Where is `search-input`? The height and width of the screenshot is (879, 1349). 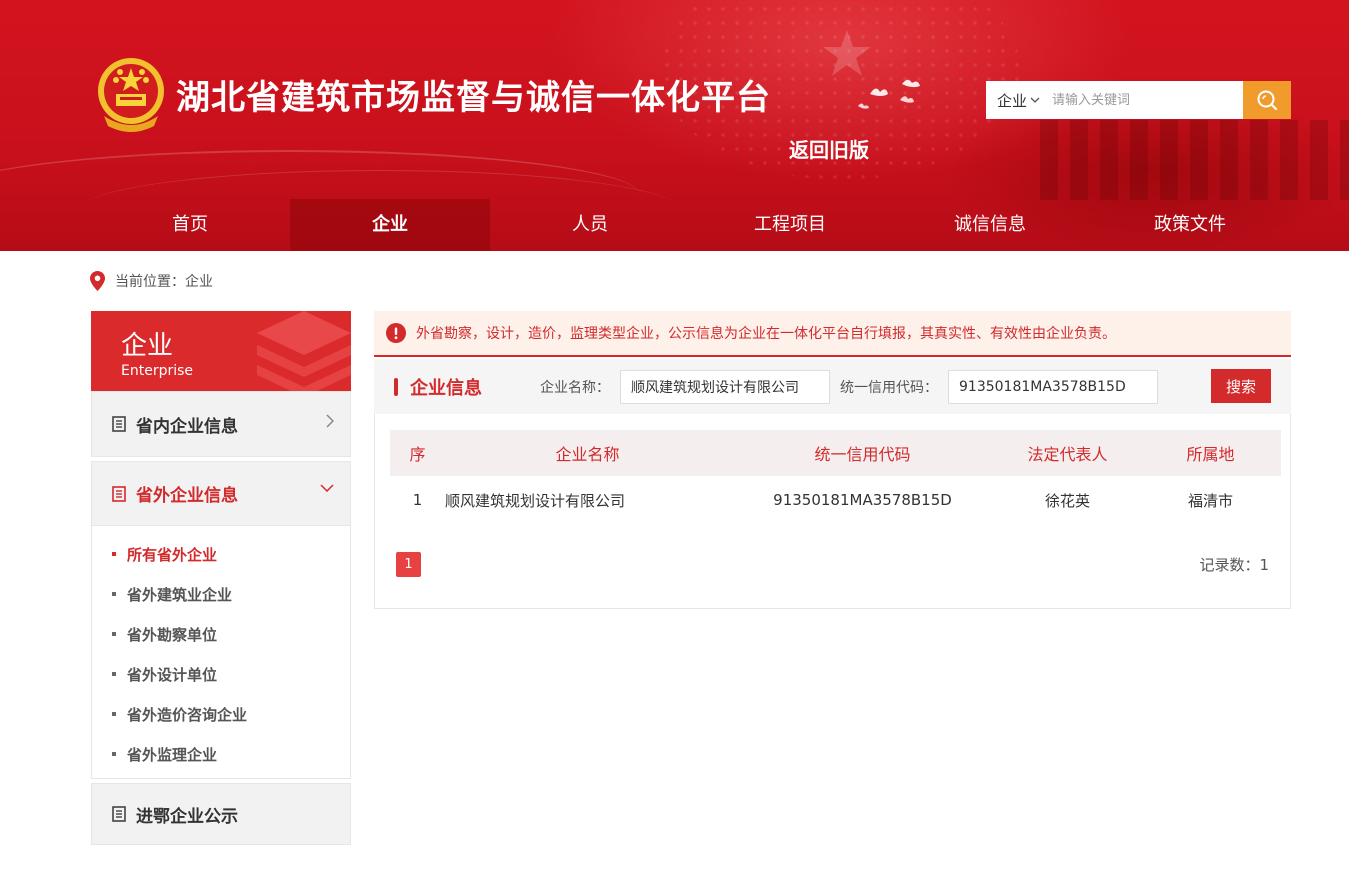 search-input is located at coordinates (1144, 100).